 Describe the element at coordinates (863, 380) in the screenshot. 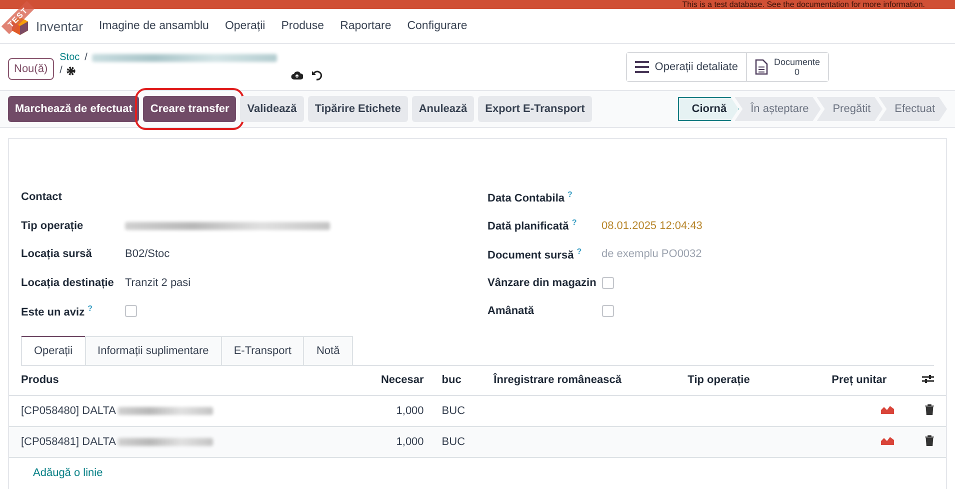

I see `column-header: Preț unitar` at that location.